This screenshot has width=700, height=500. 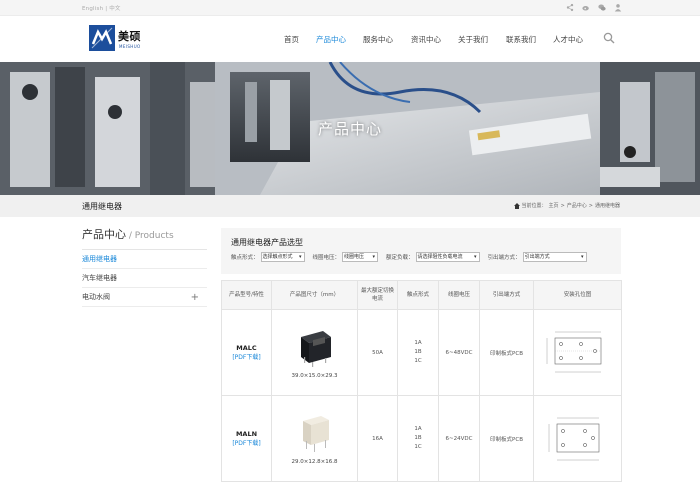 What do you see at coordinates (516, 205) in the screenshot?
I see `home-icon` at bounding box center [516, 205].